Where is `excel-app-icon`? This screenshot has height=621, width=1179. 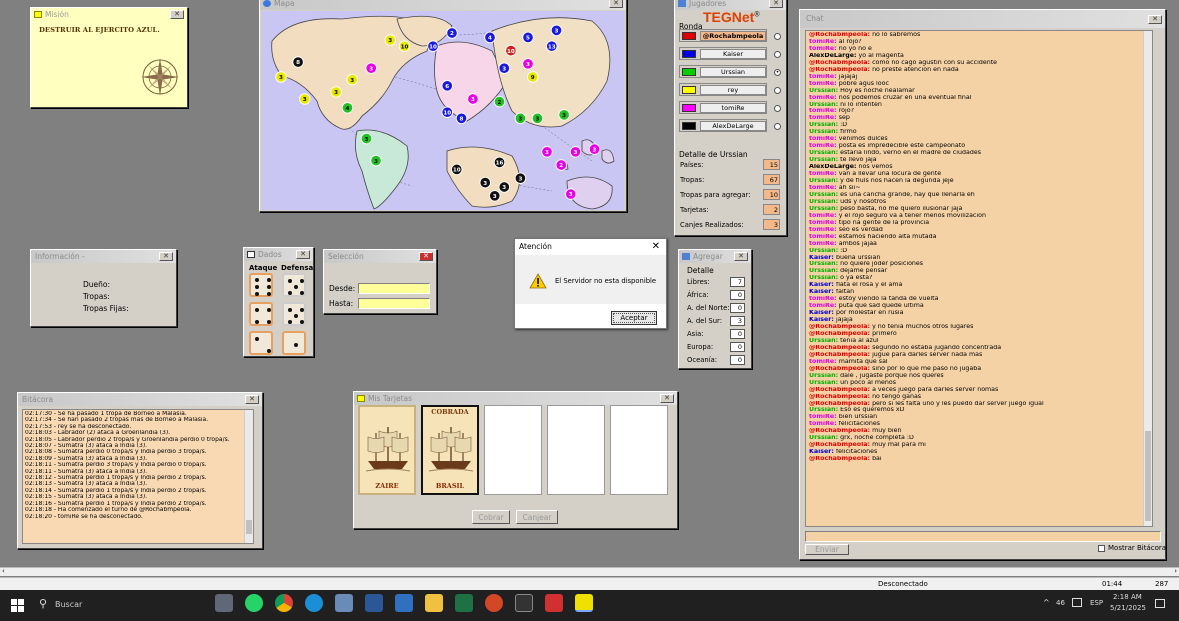
excel-app-icon is located at coordinates (464, 603).